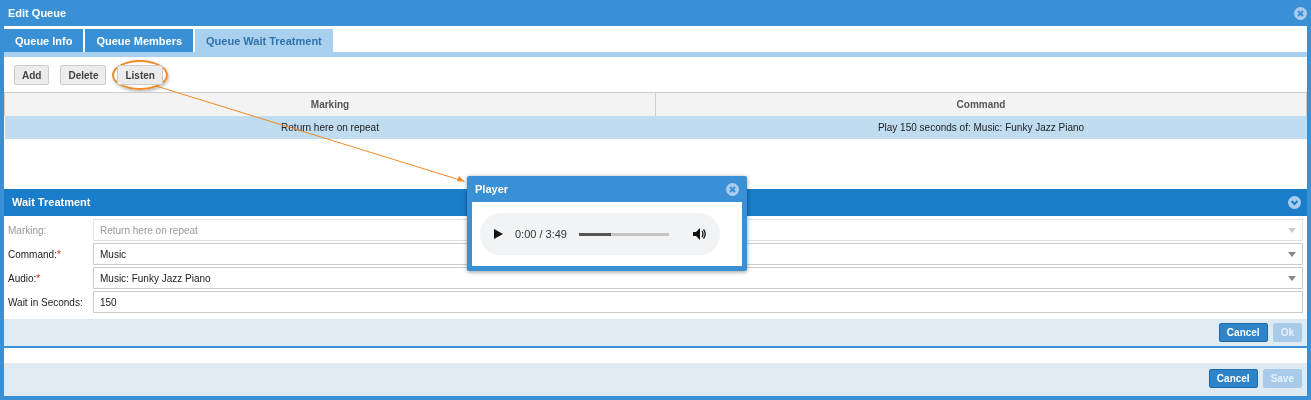  I want to click on dialog-title: Player, so click(492, 189).